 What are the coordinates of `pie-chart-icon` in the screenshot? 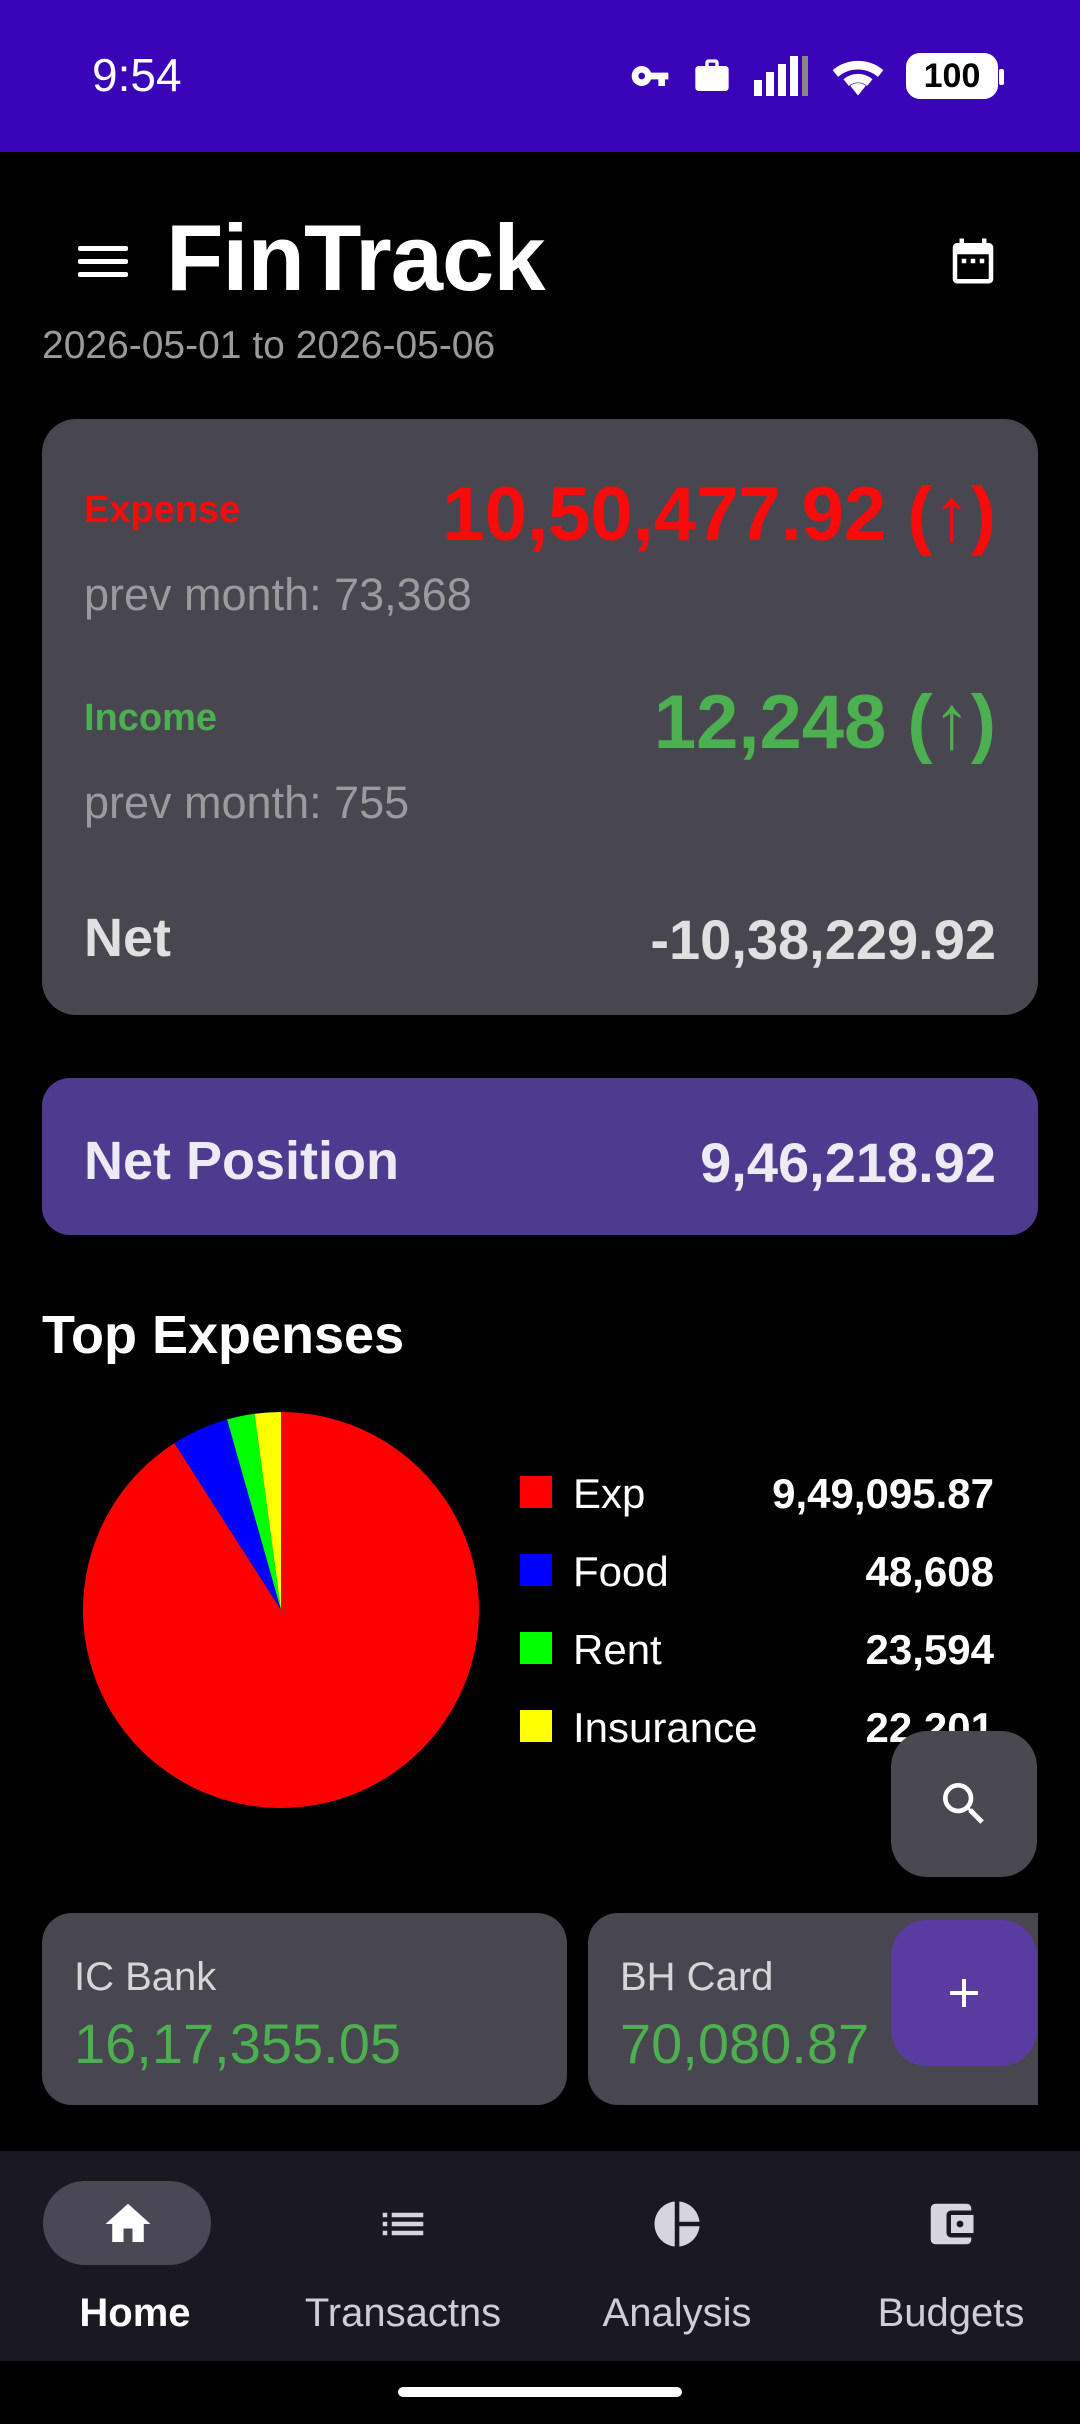 It's located at (677, 2224).